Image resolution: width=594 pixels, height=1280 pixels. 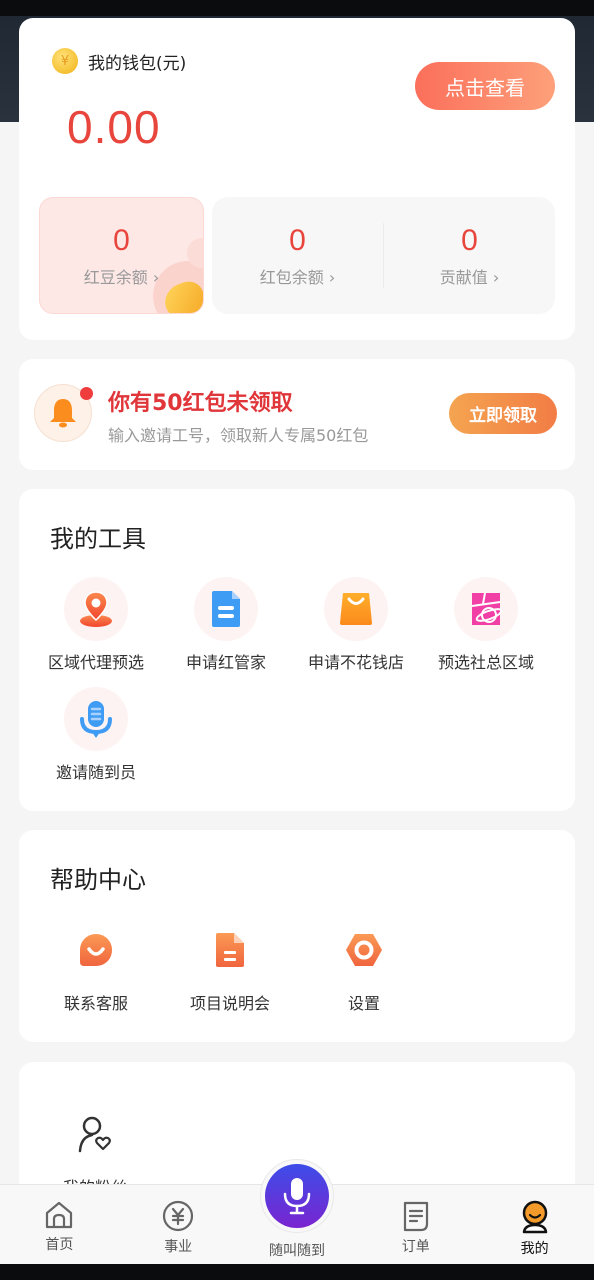 What do you see at coordinates (296, 1251) in the screenshot?
I see `nav-label: 随叫随到` at bounding box center [296, 1251].